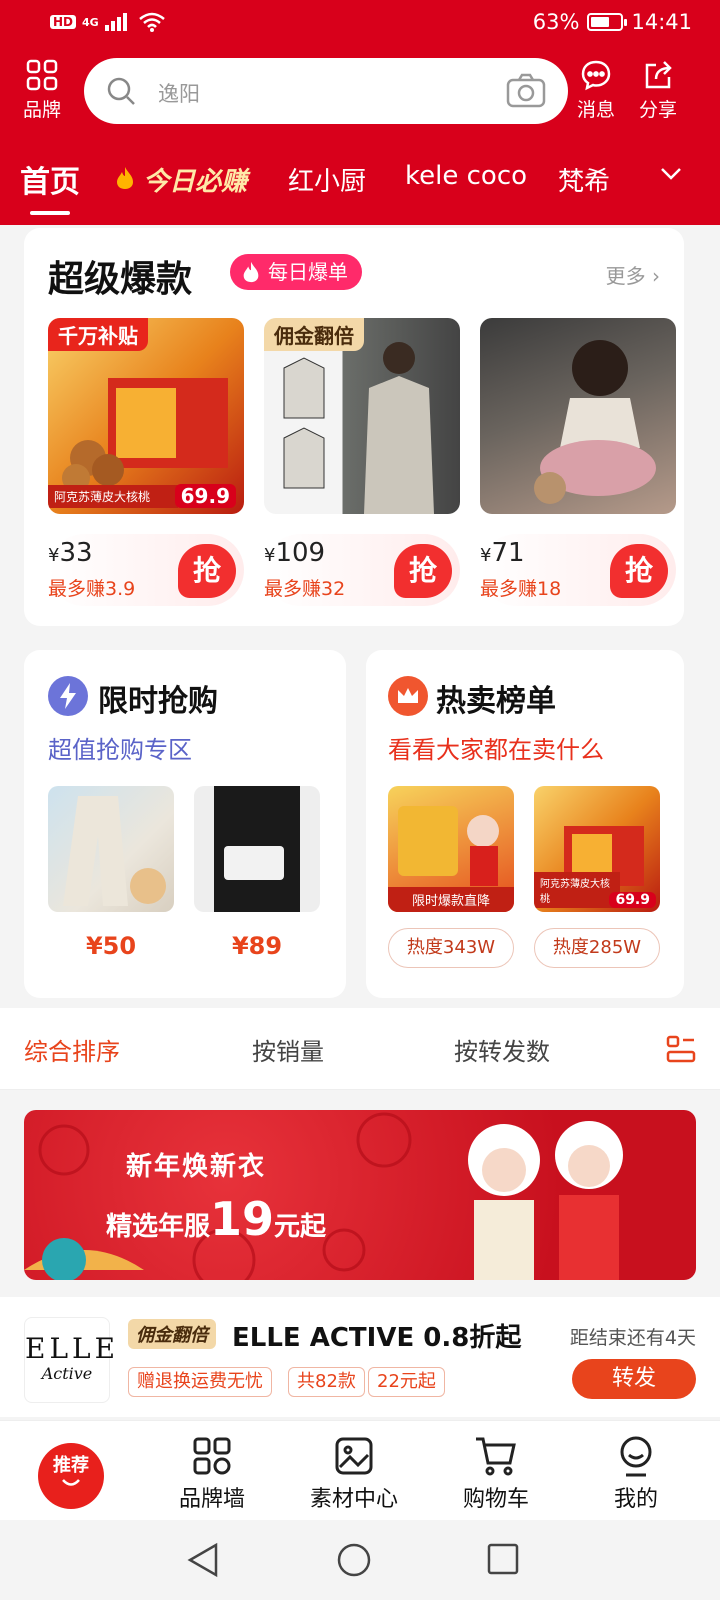 This screenshot has width=720, height=1600. I want to click on nav-label: 品牌墙, so click(211, 1499).